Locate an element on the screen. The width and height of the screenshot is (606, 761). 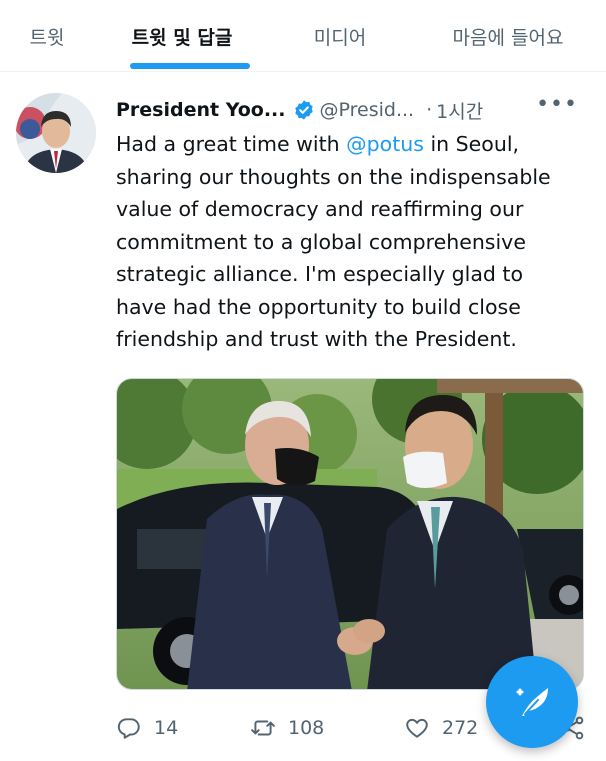
retweet-button: 108 is located at coordinates (287, 728).